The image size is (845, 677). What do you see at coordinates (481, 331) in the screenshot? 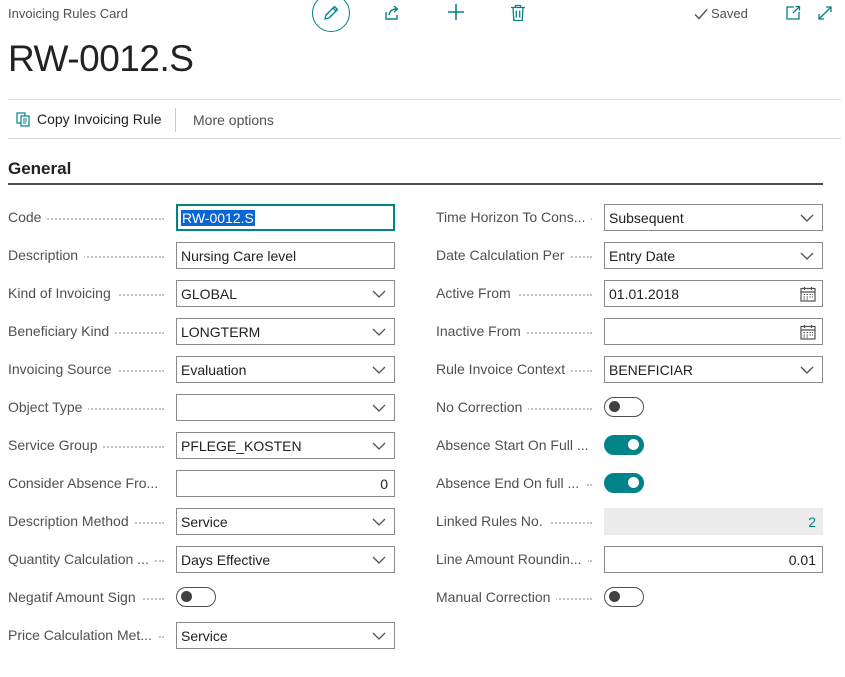
I see `label-text-inactive-from: Inactive From` at bounding box center [481, 331].